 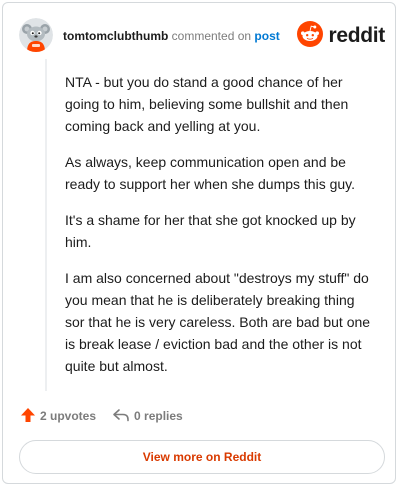 I want to click on upvote-arrow-icon, so click(x=30, y=416).